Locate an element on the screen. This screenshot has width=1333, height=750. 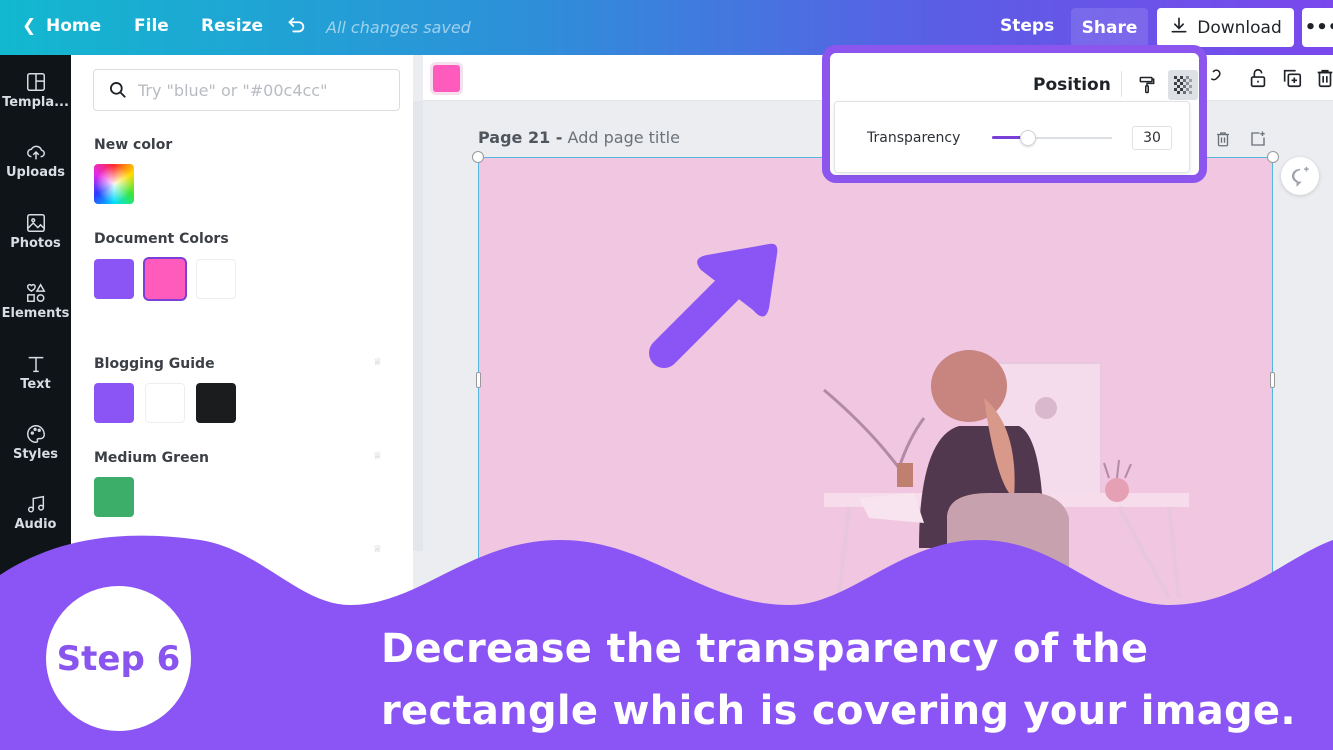
rail-item-styles: Styles is located at coordinates (35, 442).